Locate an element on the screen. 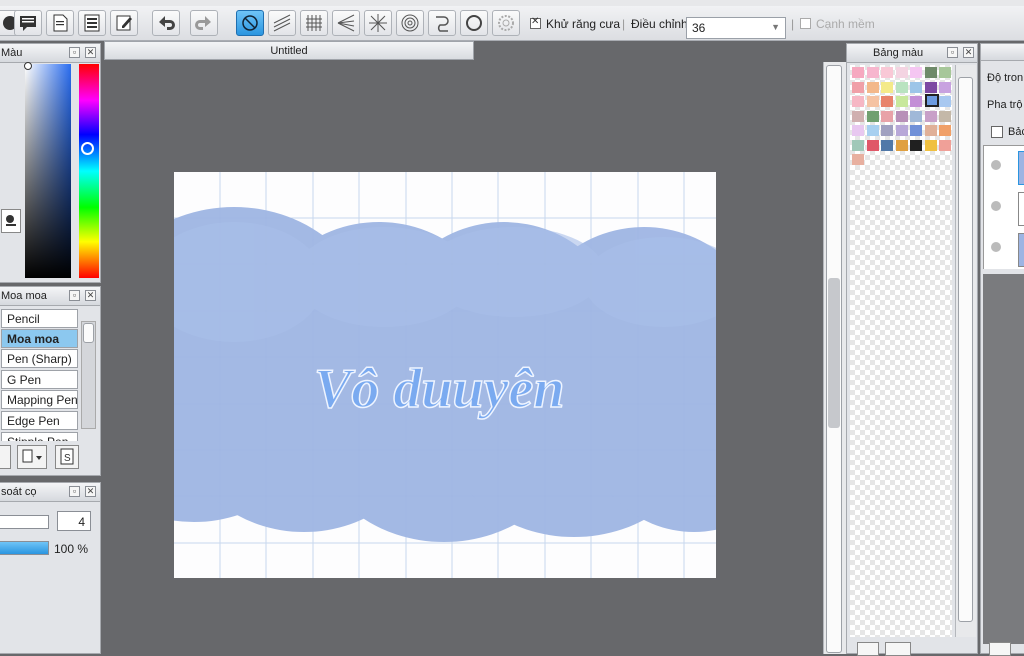 This screenshot has width=1024, height=656. perspective-ruler-icon is located at coordinates (346, 23).